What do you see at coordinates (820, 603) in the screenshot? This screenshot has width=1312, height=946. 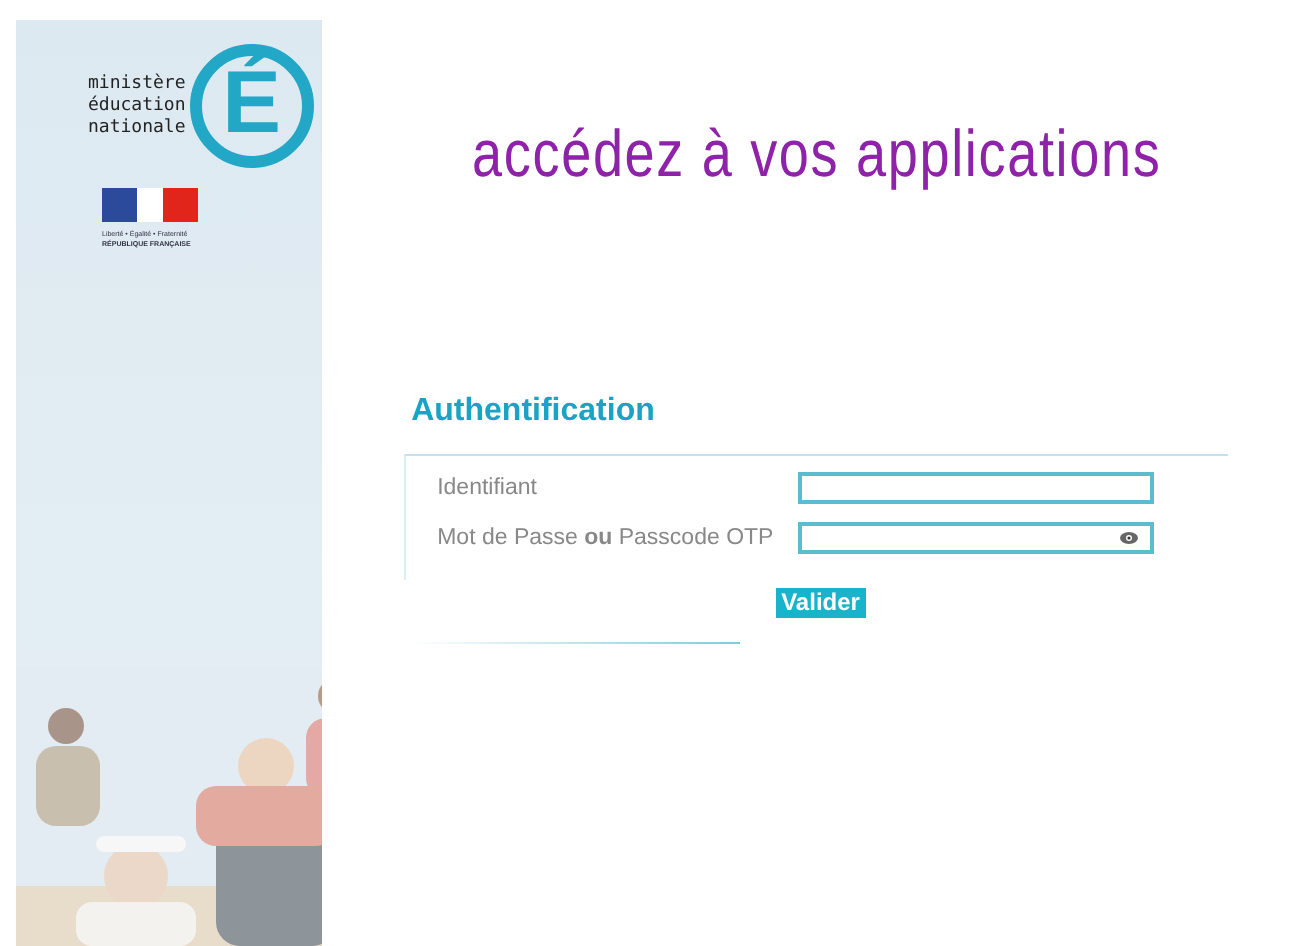 I see `submit-button: Valider` at bounding box center [820, 603].